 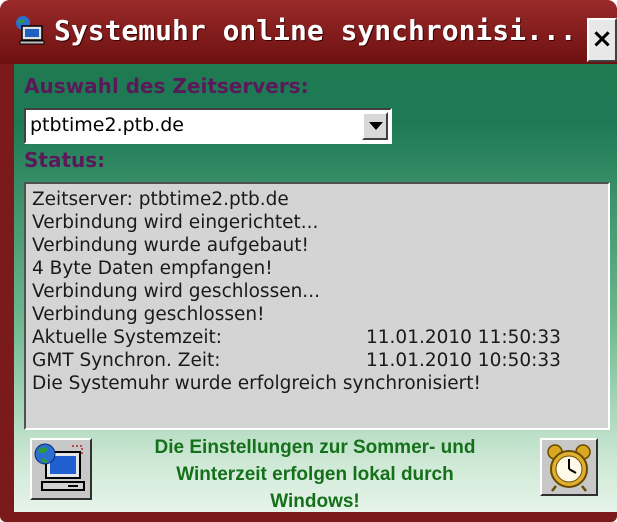 I want to click on status-line: Verbindung geschlossen!, so click(x=148, y=314).